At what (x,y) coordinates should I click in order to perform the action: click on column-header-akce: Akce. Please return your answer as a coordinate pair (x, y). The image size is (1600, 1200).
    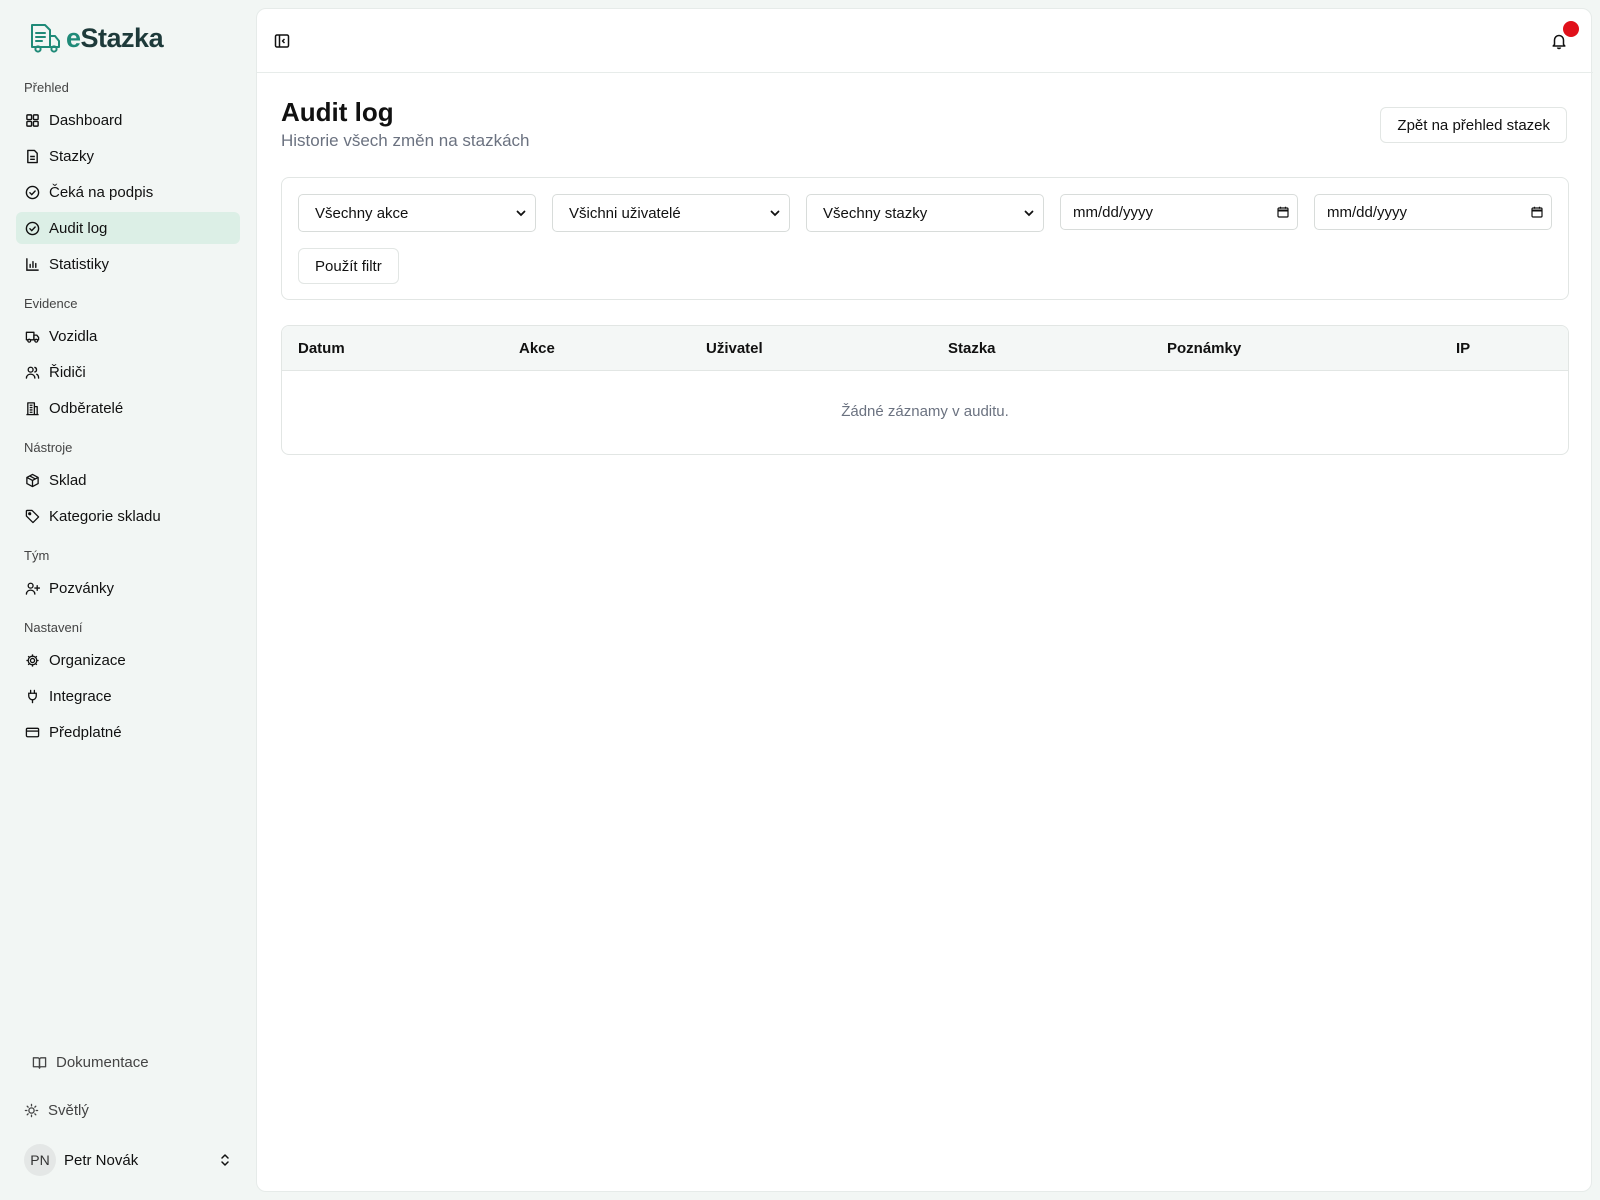
    Looking at the image, I should click on (537, 348).